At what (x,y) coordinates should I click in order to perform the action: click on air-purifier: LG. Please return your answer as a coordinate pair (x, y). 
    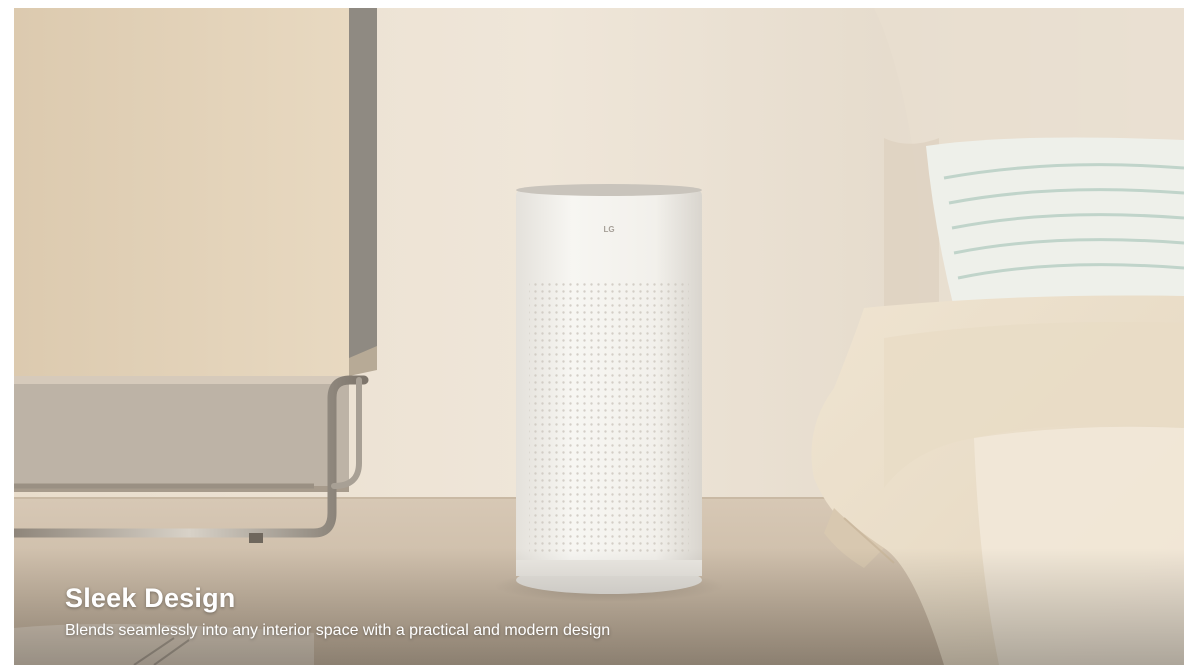
    Looking at the image, I should click on (609, 389).